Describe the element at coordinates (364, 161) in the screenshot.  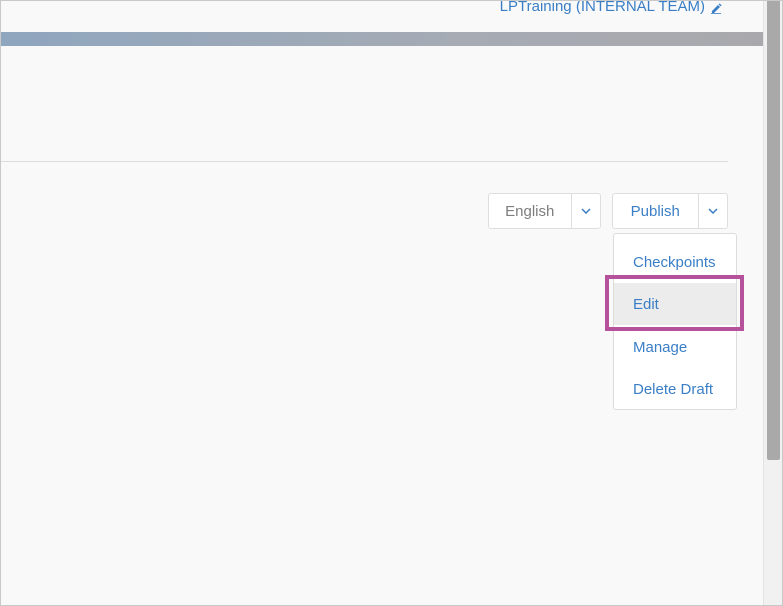
I see `section-divider` at that location.